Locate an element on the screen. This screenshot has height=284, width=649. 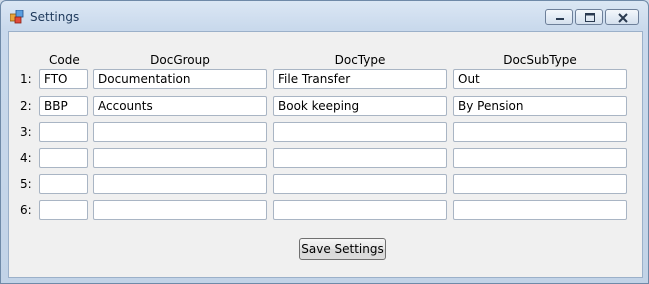
minimize-icon is located at coordinates (560, 19).